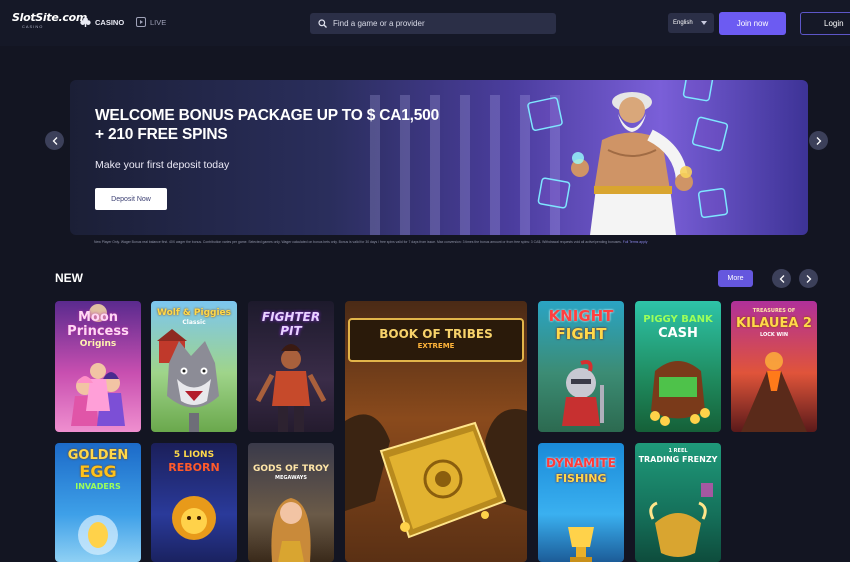 This screenshot has width=850, height=562. I want to click on game-tile-knight-fight: KNIGHT FIGHT, so click(581, 366).